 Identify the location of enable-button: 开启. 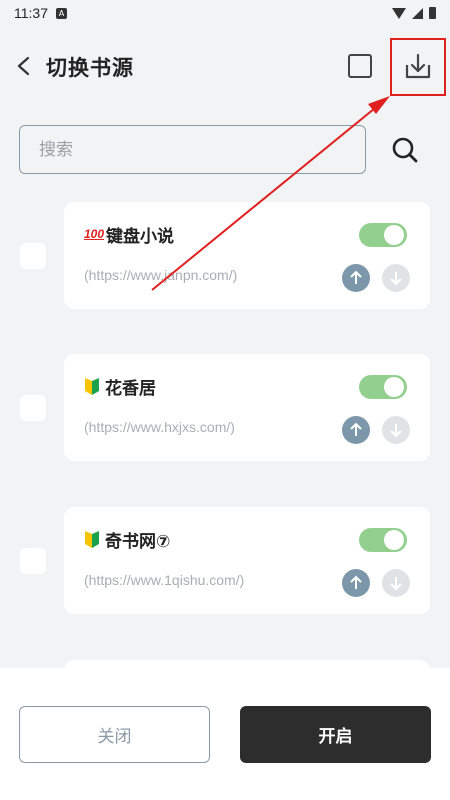
(335, 734).